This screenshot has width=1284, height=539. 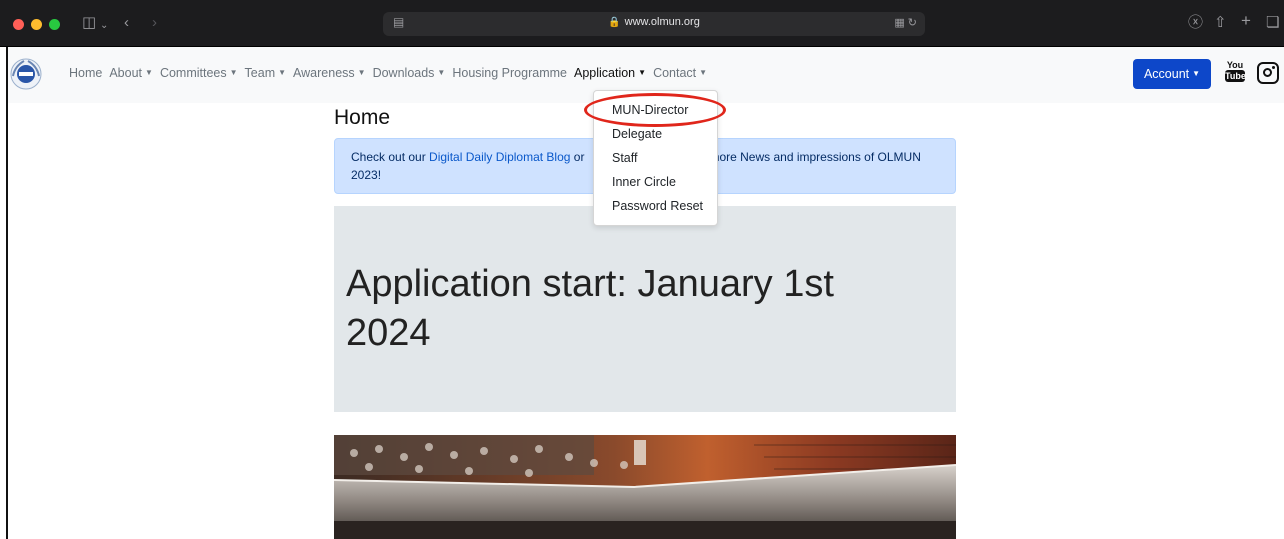 I want to click on nav-item-application: Application ▼, so click(x=610, y=73).